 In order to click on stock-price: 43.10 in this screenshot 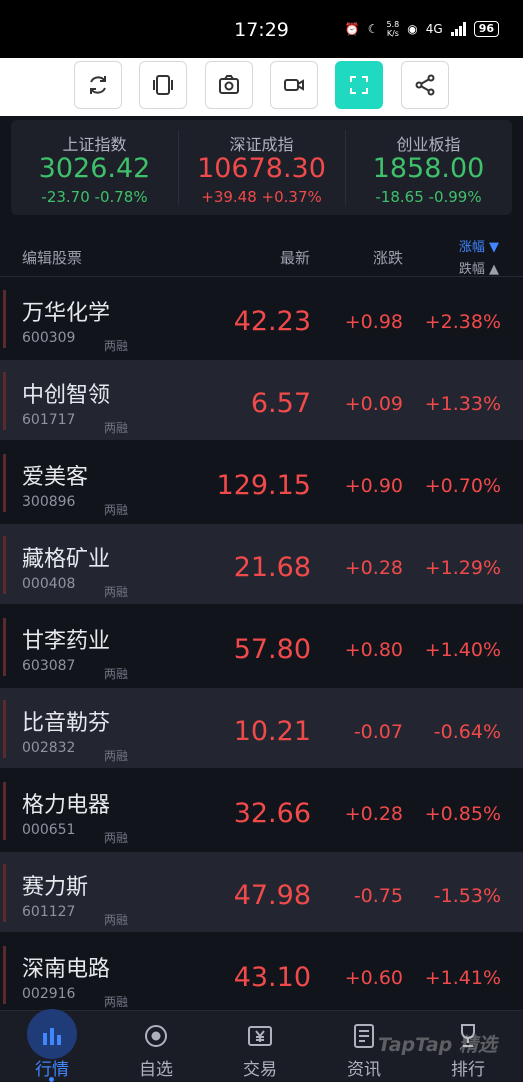, I will do `click(272, 977)`.